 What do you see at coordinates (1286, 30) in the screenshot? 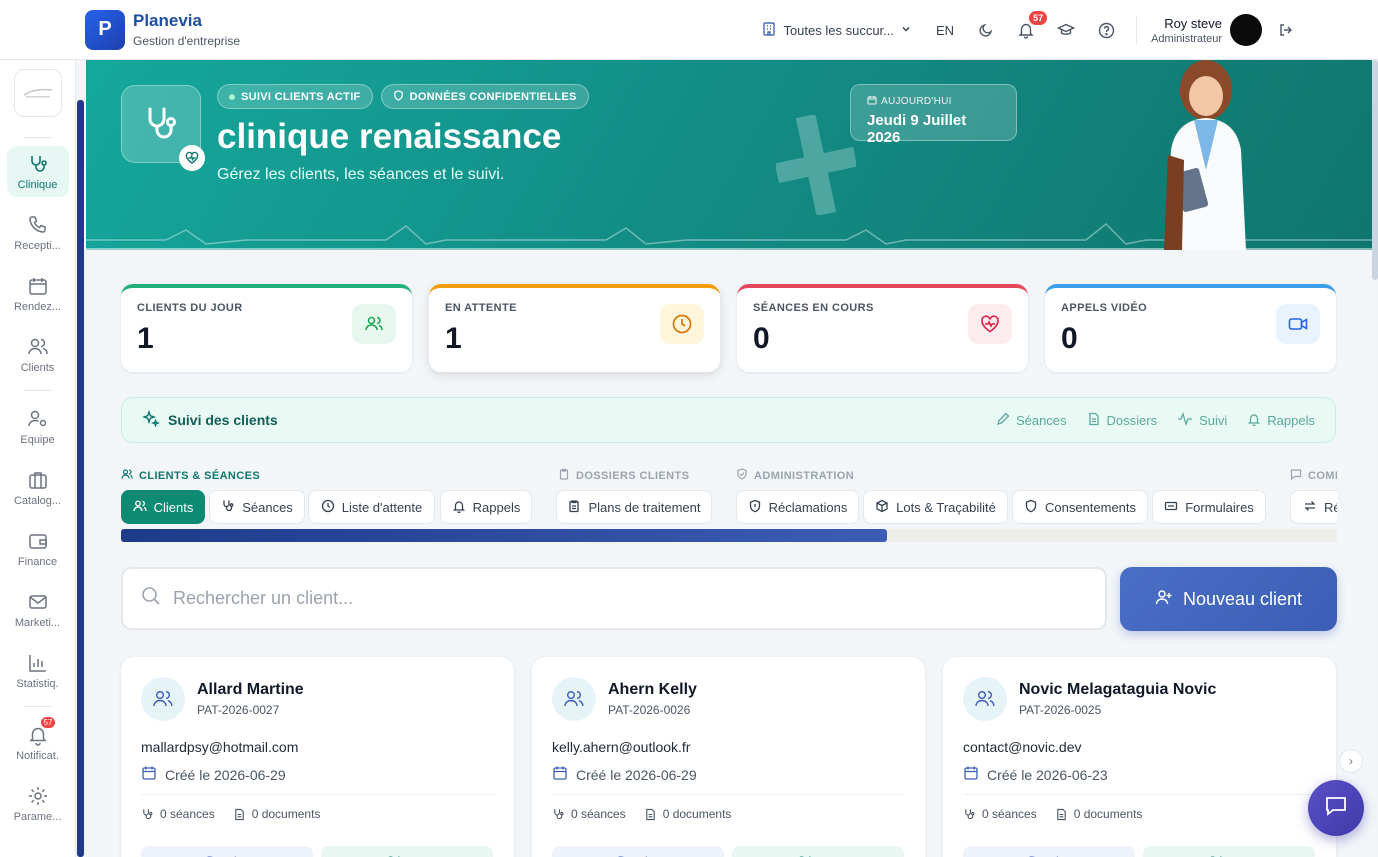
I see `logout-icon` at bounding box center [1286, 30].